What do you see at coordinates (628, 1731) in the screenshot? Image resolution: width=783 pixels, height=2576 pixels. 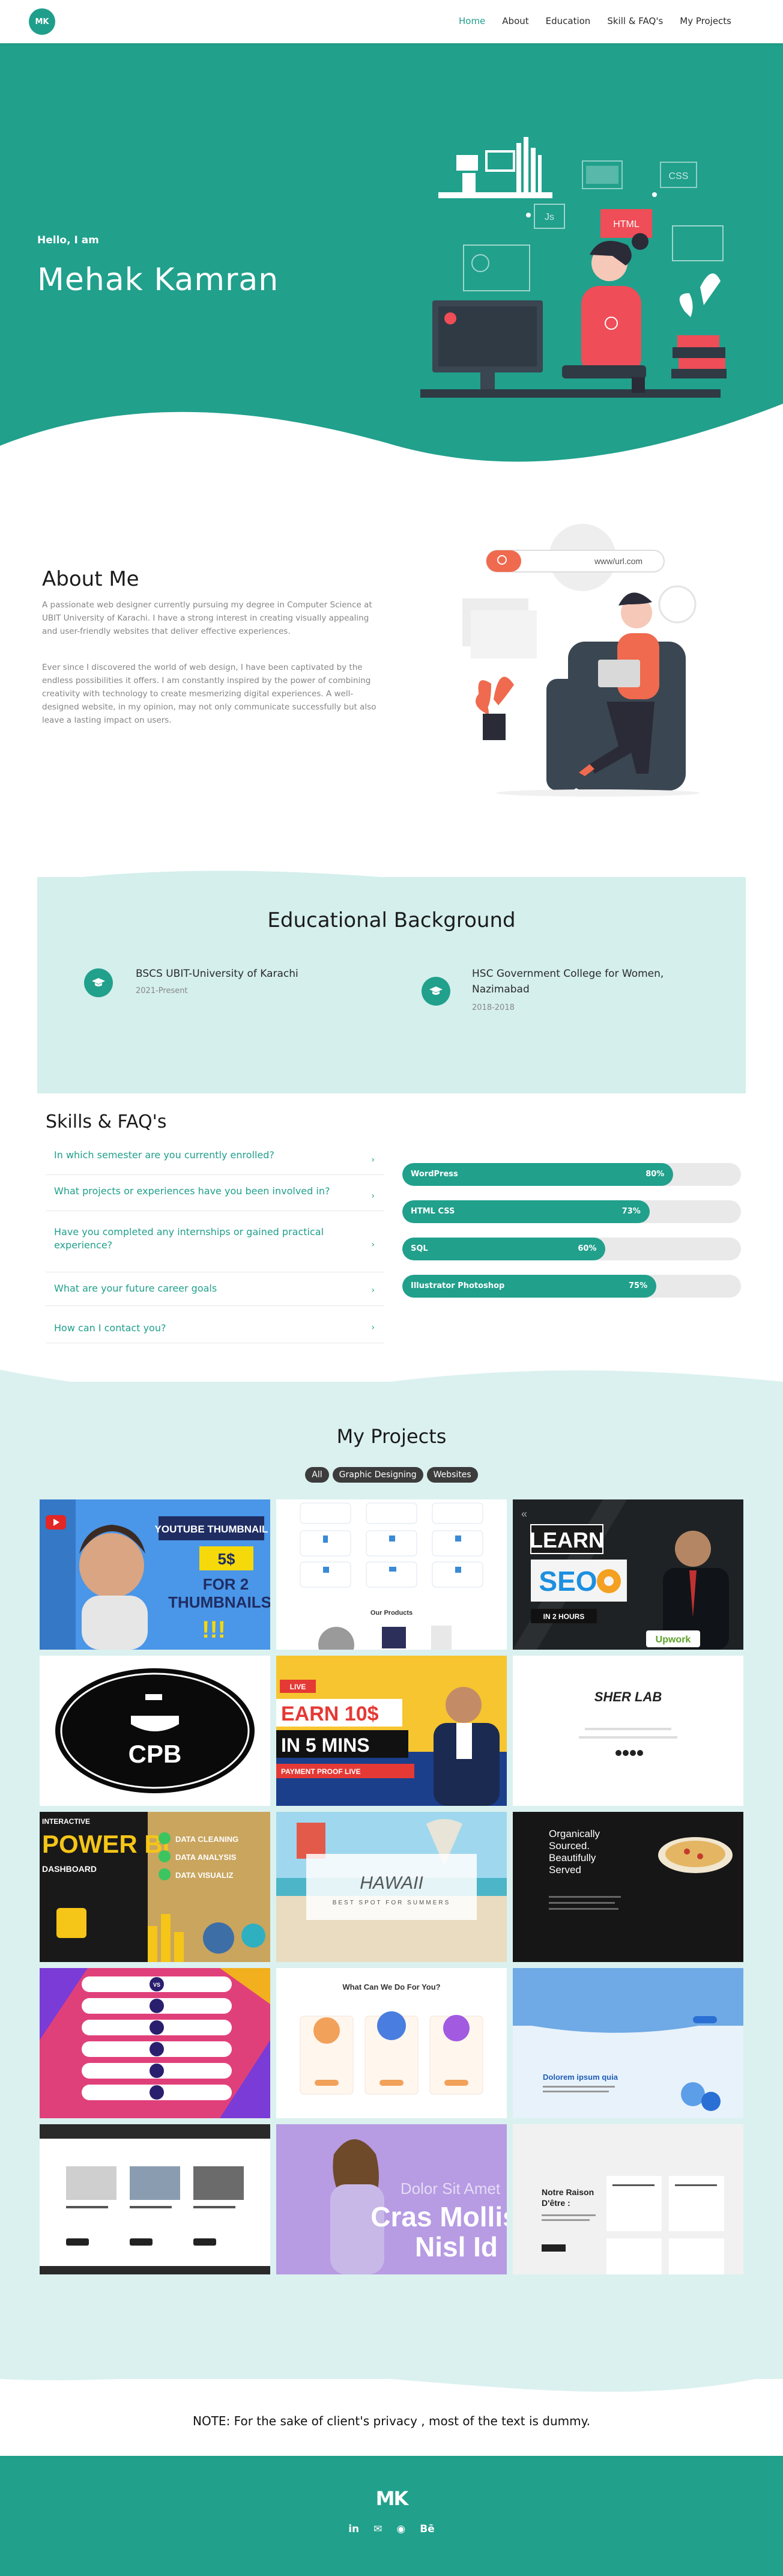 I see `project-tile-sher-lab: SHER LAB` at bounding box center [628, 1731].